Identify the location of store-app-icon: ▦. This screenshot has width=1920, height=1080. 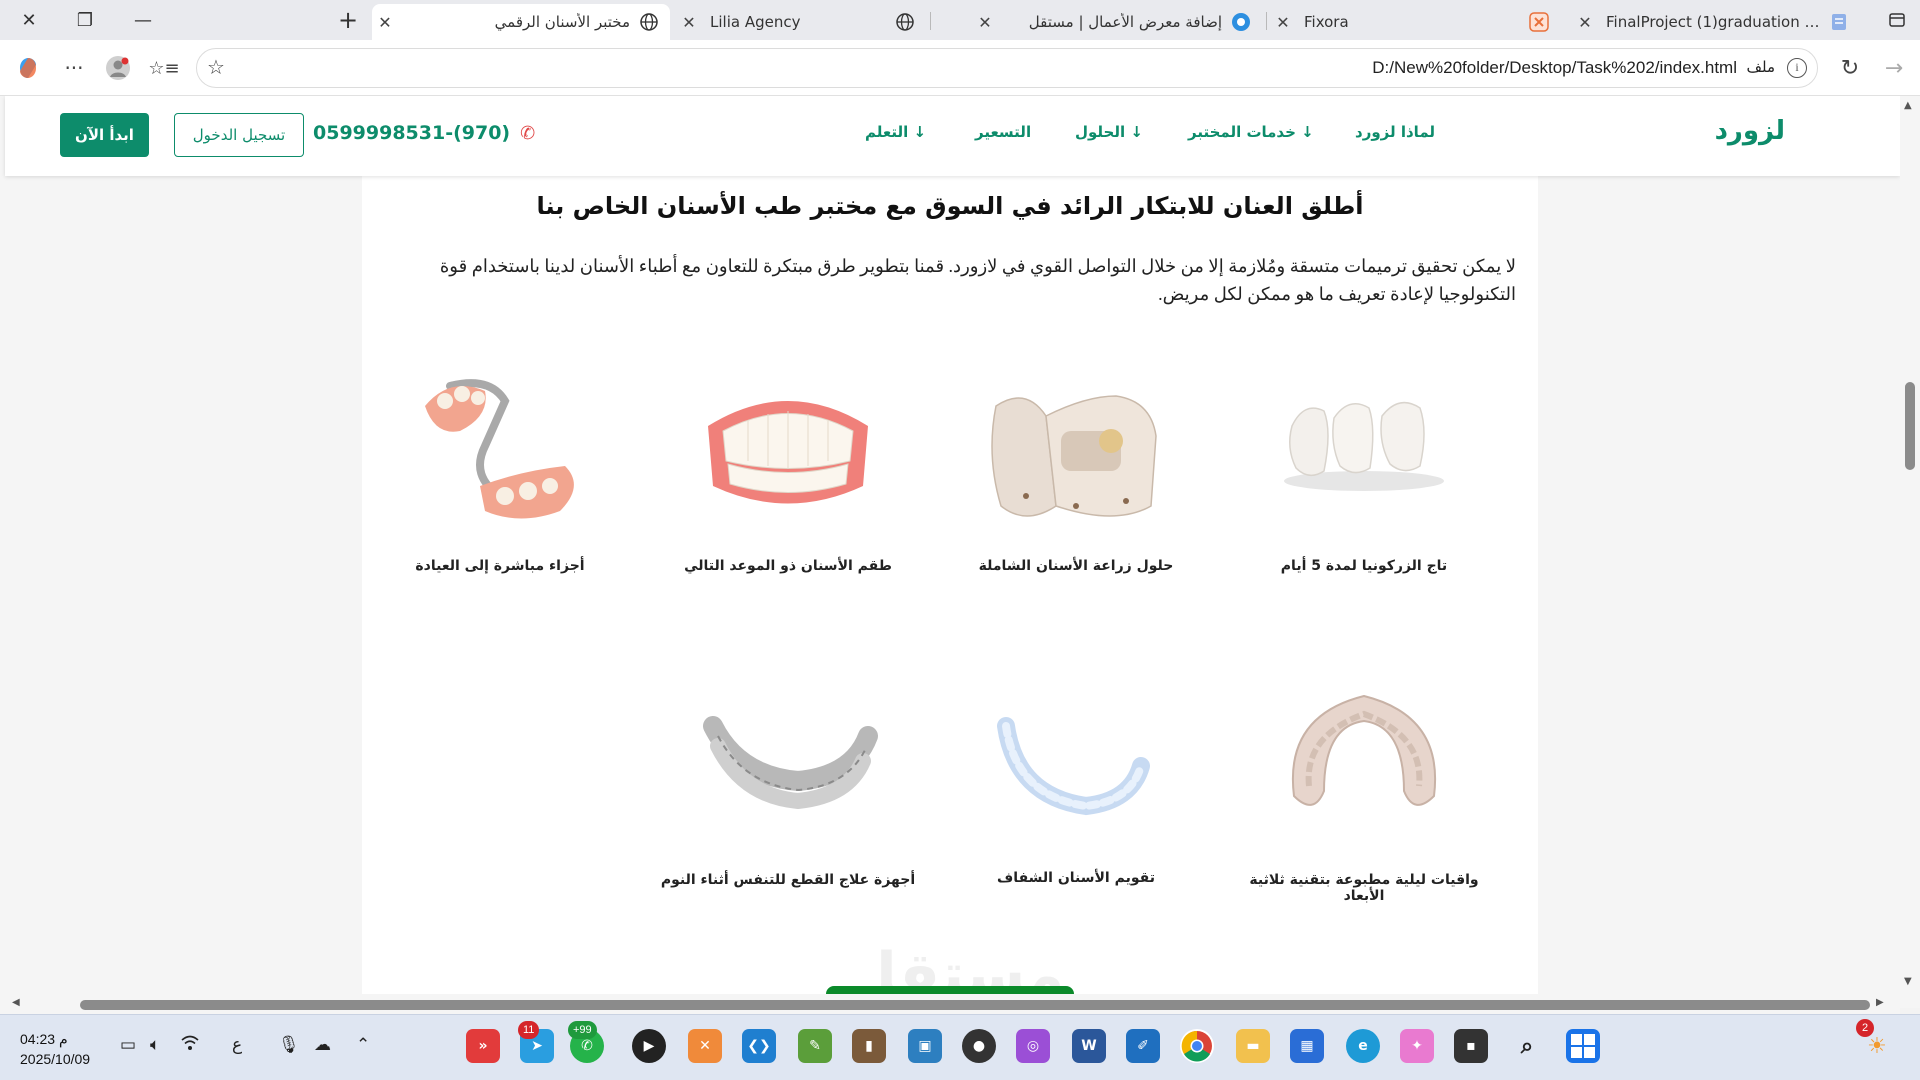
(1307, 1046).